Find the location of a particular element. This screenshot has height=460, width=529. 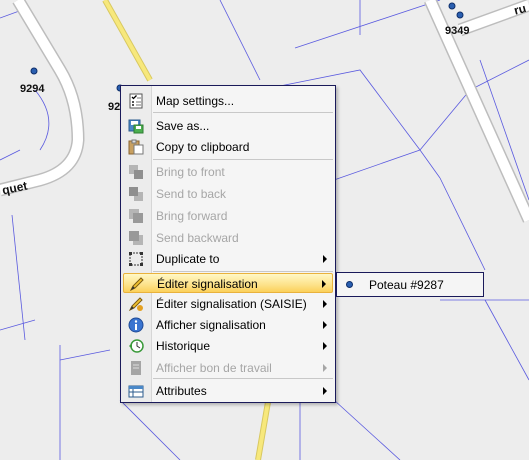

bring-forward-icon is located at coordinates (136, 216).